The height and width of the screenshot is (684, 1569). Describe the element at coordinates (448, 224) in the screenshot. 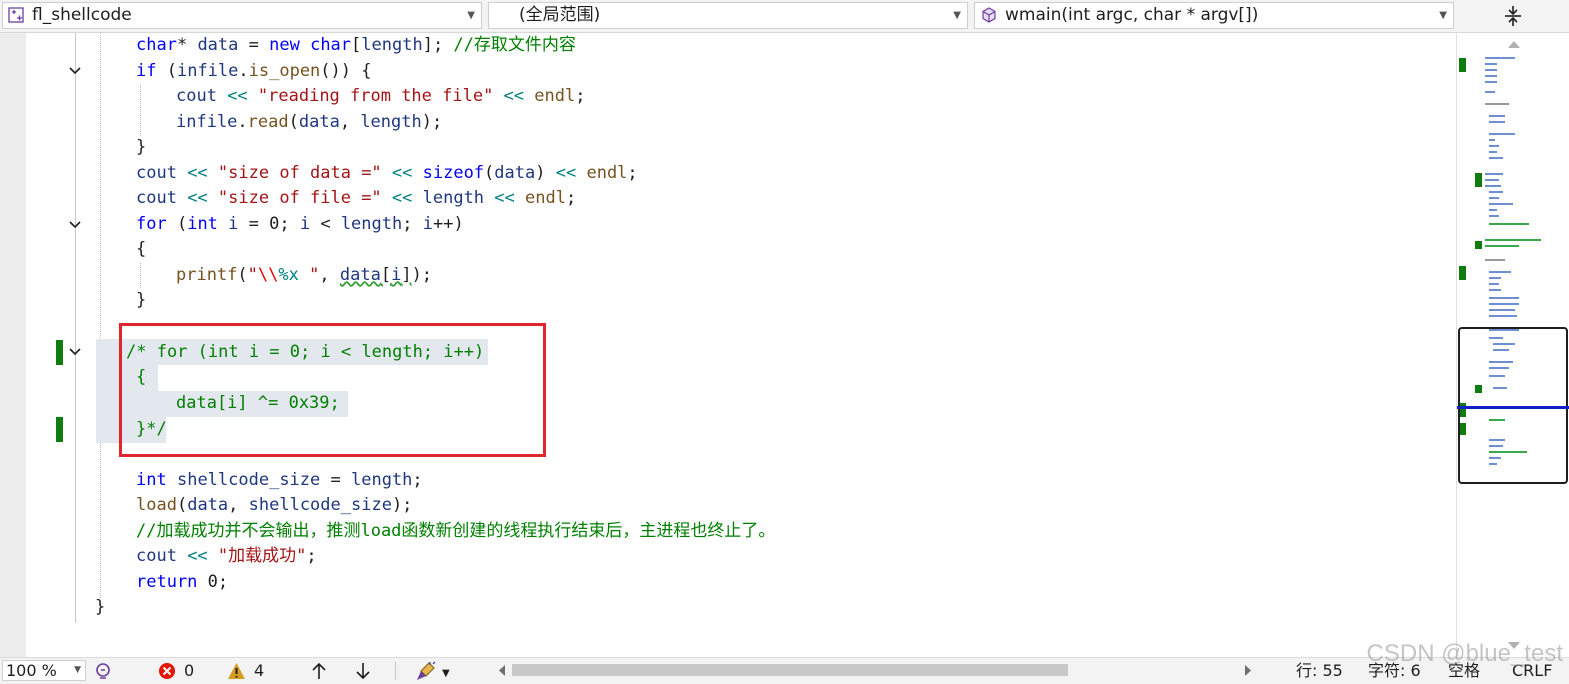

I see `token-op: ++)` at that location.